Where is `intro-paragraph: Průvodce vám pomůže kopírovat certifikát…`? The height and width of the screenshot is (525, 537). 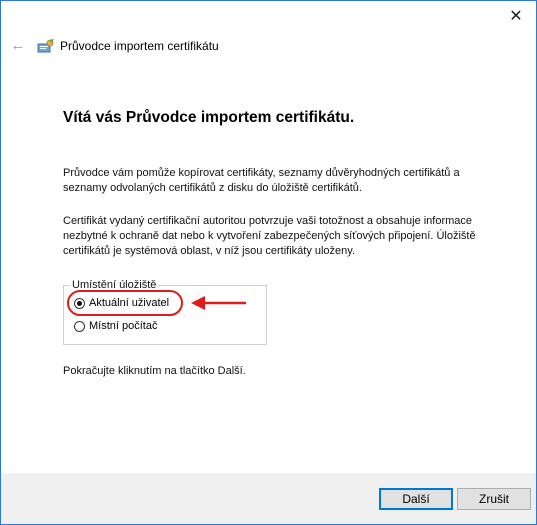
intro-paragraph: Průvodce vám pomůže kopírovat certifikát… is located at coordinates (261, 180).